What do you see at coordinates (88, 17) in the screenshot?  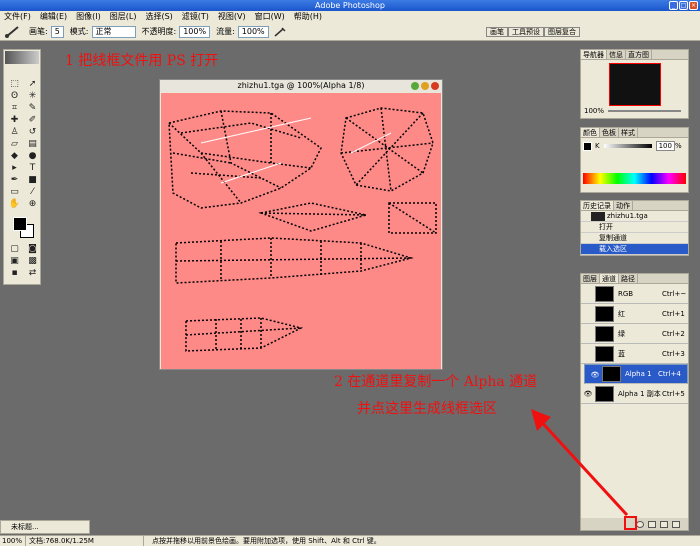 I see `menu-image: 图像(I)` at bounding box center [88, 17].